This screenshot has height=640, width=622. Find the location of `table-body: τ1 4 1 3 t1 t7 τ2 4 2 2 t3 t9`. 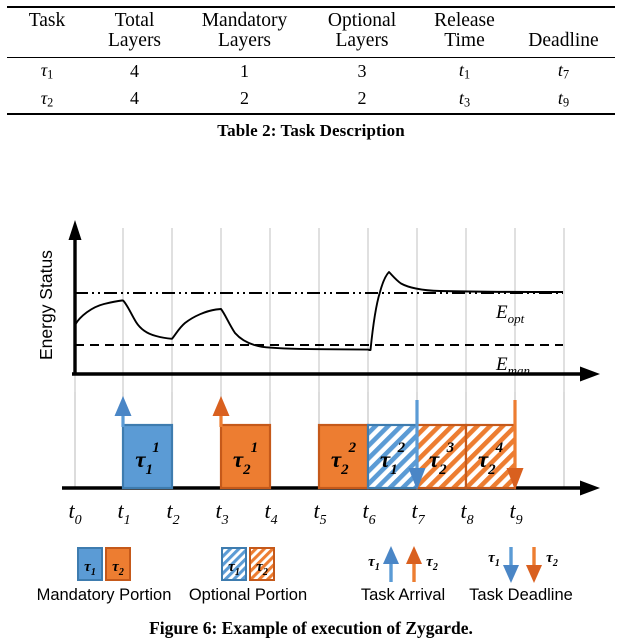

table-body: τ1 4 1 3 t1 t7 τ2 4 2 2 t3 t9 is located at coordinates (311, 85).